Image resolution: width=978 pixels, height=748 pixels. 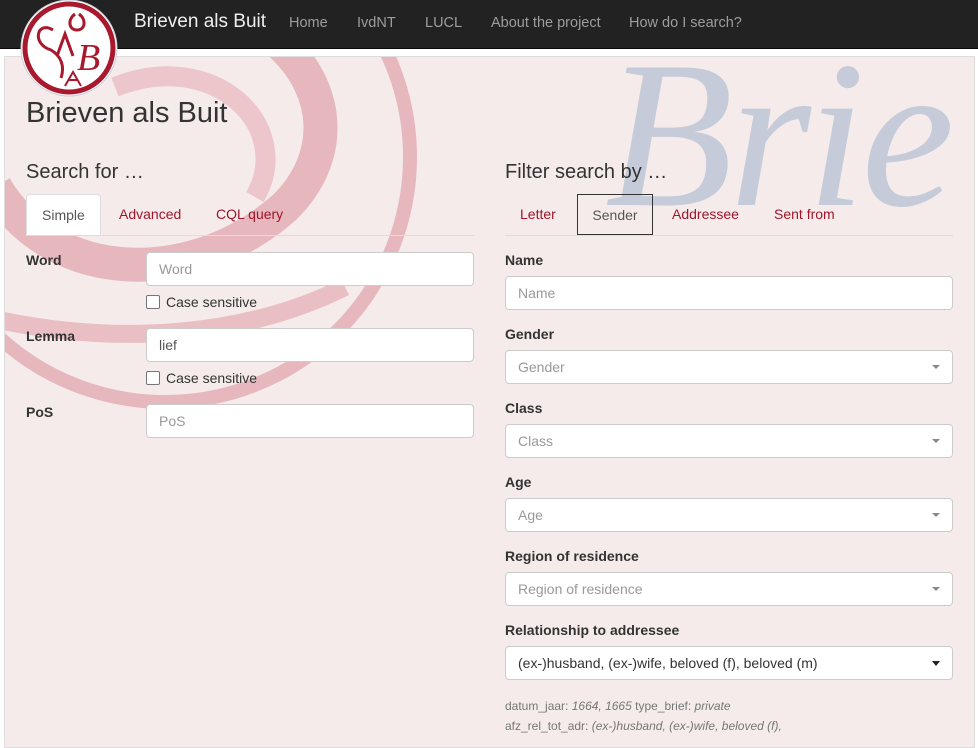 I want to click on age-label: Age, so click(x=518, y=482).